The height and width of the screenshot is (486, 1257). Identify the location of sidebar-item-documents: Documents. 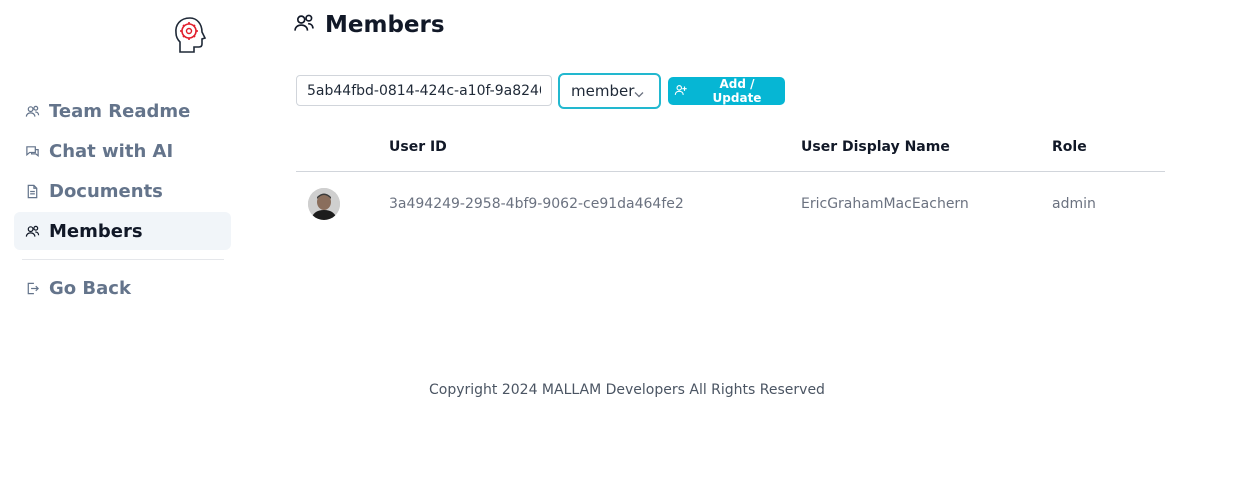
(122, 191).